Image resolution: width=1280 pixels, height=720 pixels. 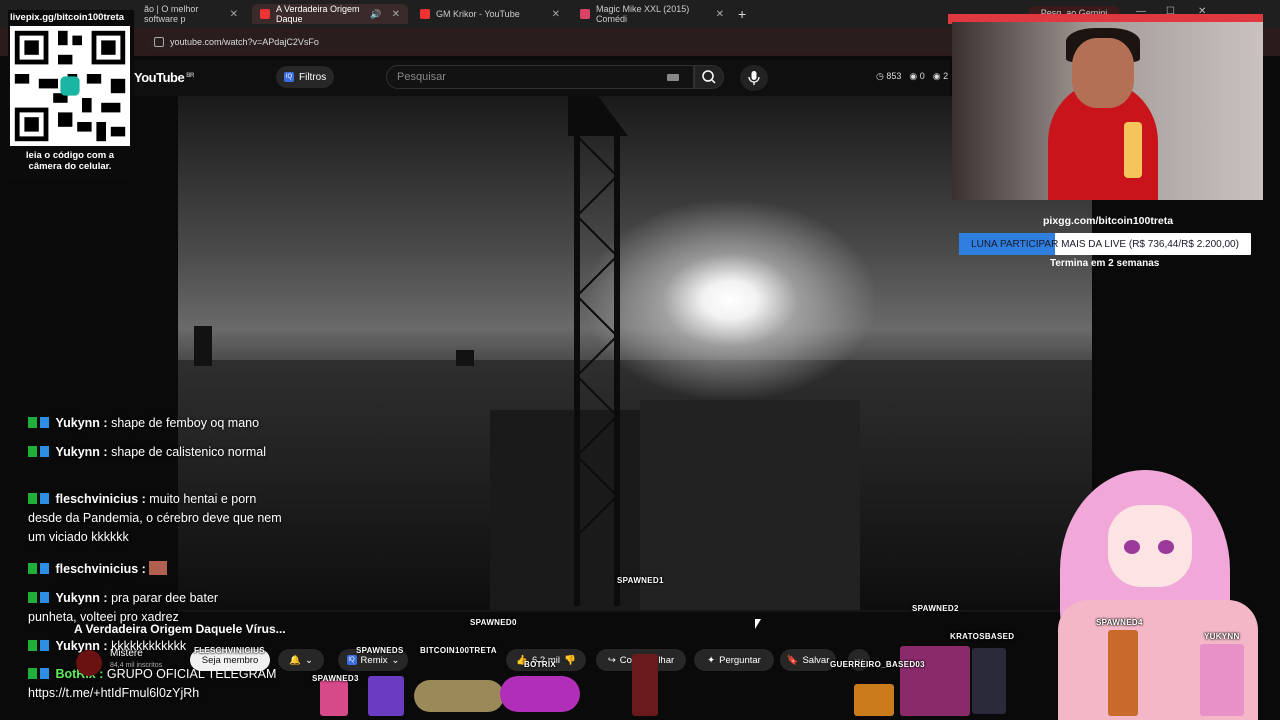 What do you see at coordinates (673, 77) in the screenshot?
I see `keyboard-icon` at bounding box center [673, 77].